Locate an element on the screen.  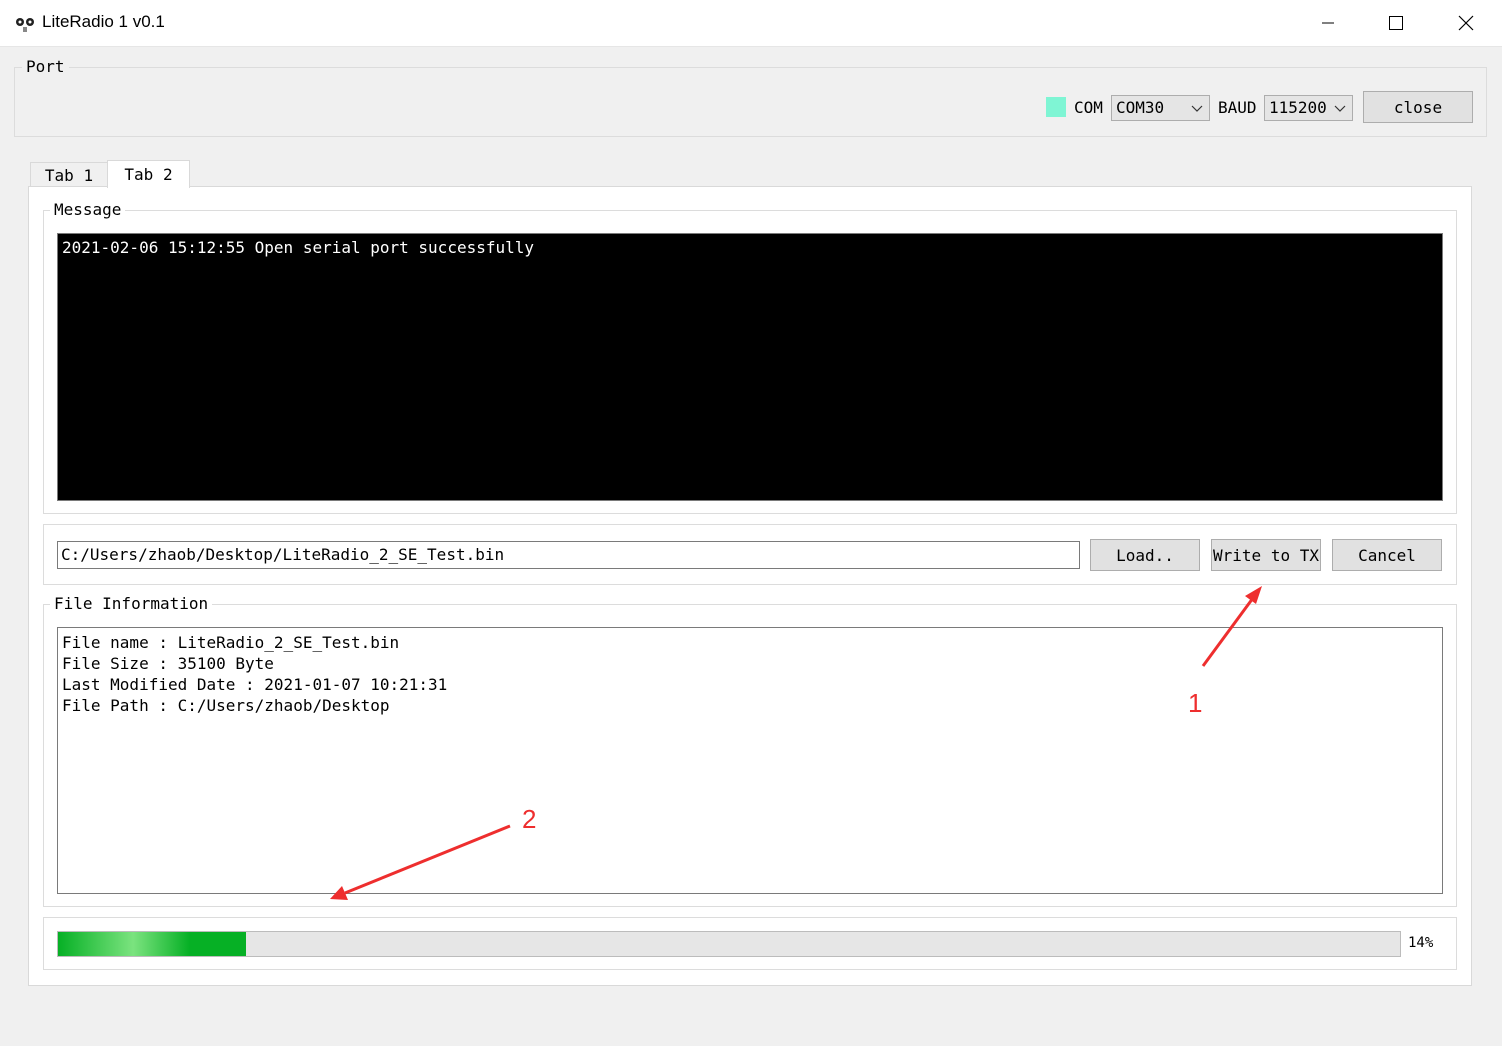
annotation-label-1: 1 is located at coordinates (1195, 703).